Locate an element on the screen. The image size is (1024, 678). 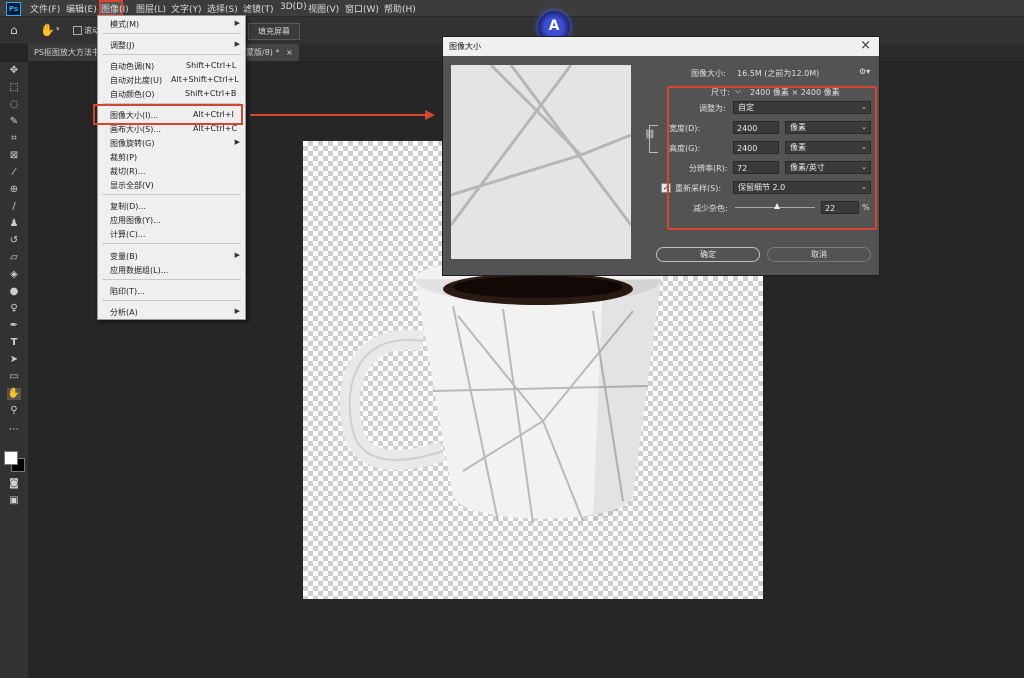
menu-layer: 图层(L) is located at coordinates (151, 8).